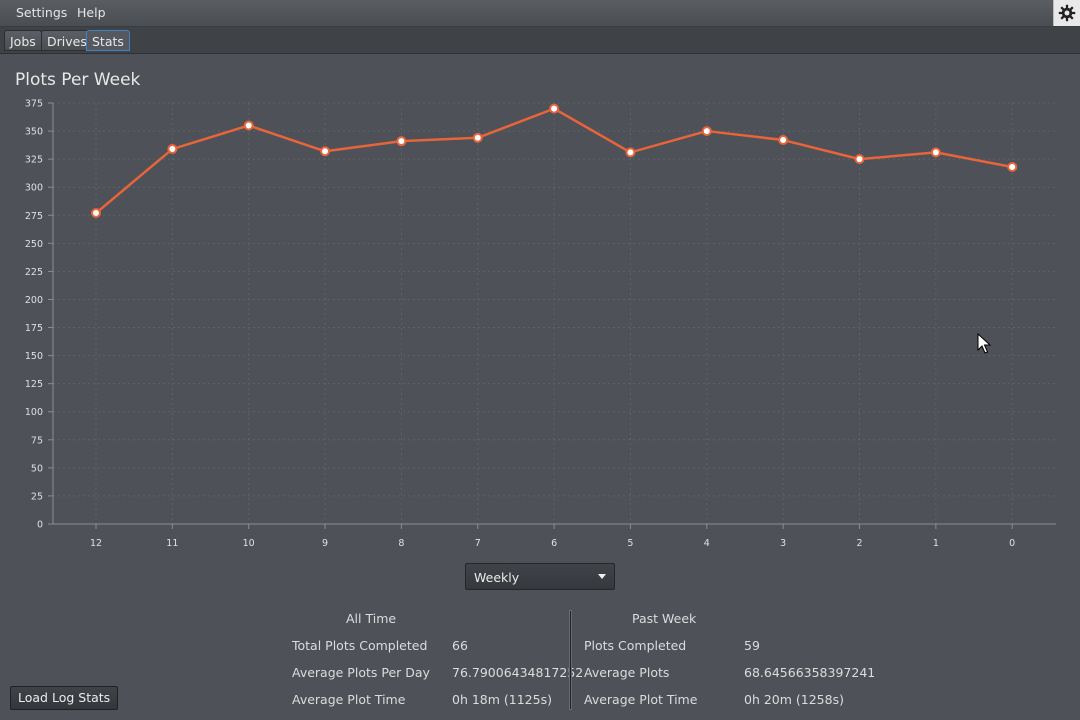 The height and width of the screenshot is (720, 1080). I want to click on y-tick-label: 325, so click(34, 160).